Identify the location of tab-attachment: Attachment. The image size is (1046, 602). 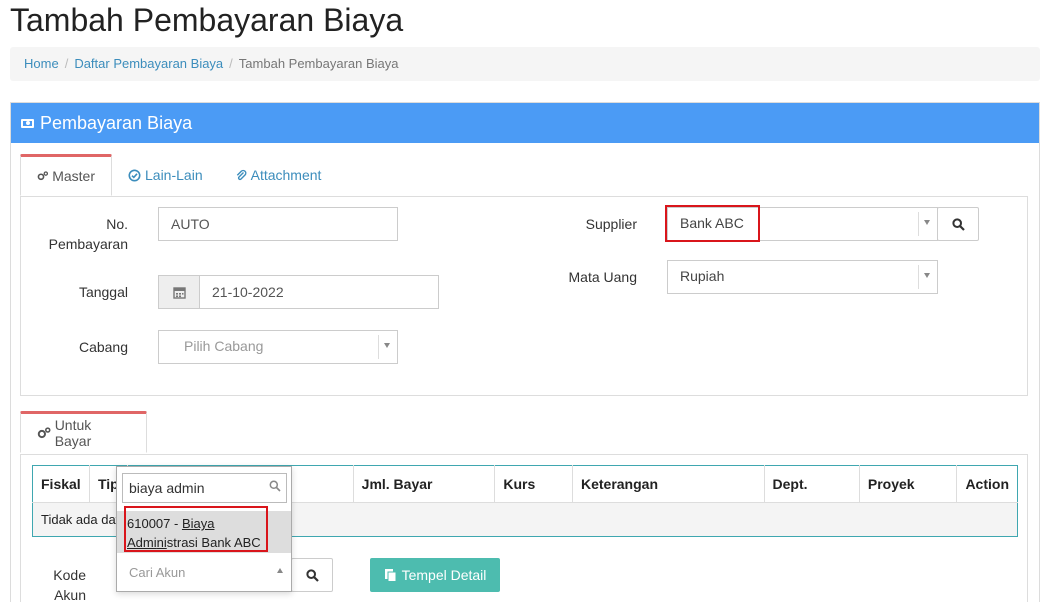
(278, 175).